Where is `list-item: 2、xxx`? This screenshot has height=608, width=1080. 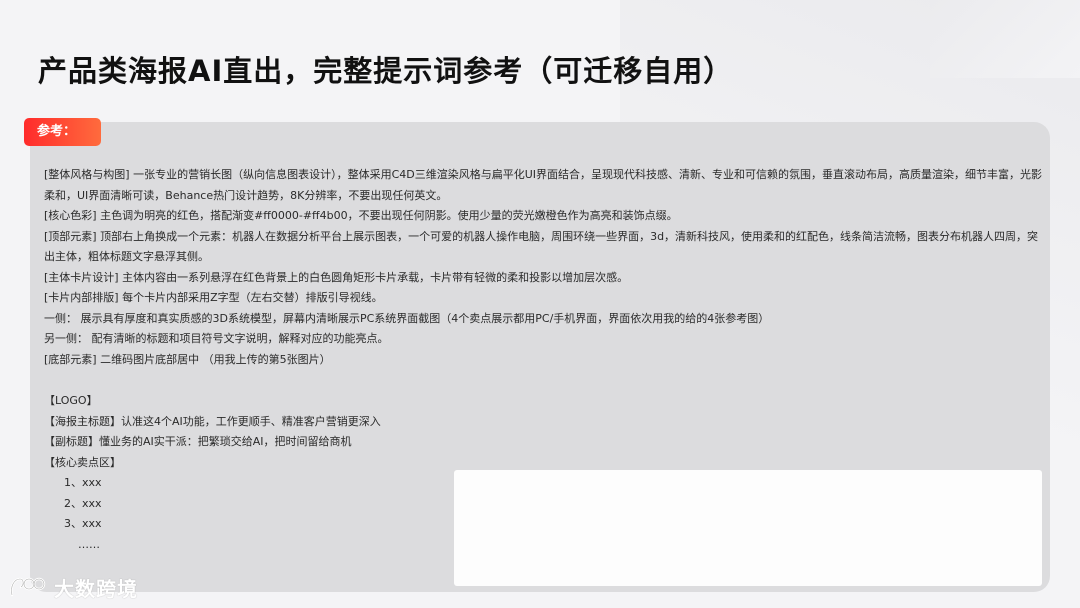
list-item: 2、xxx is located at coordinates (83, 503).